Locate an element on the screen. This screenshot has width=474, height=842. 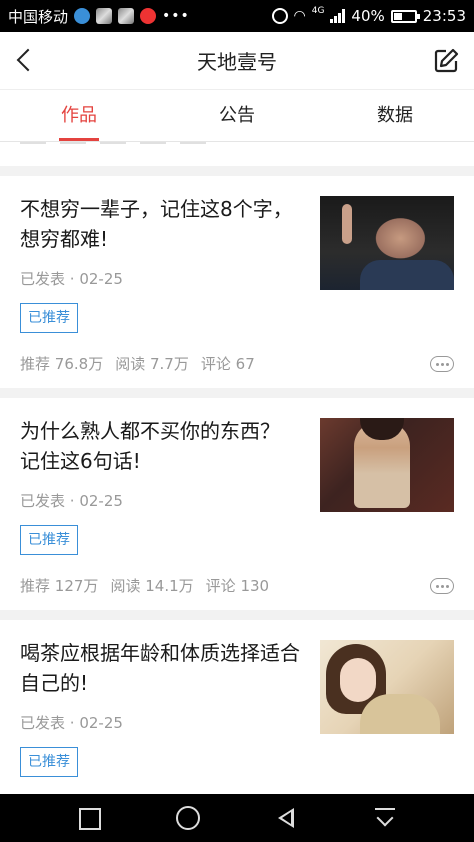
app-header: 天地壹号 is located at coordinates (237, 61).